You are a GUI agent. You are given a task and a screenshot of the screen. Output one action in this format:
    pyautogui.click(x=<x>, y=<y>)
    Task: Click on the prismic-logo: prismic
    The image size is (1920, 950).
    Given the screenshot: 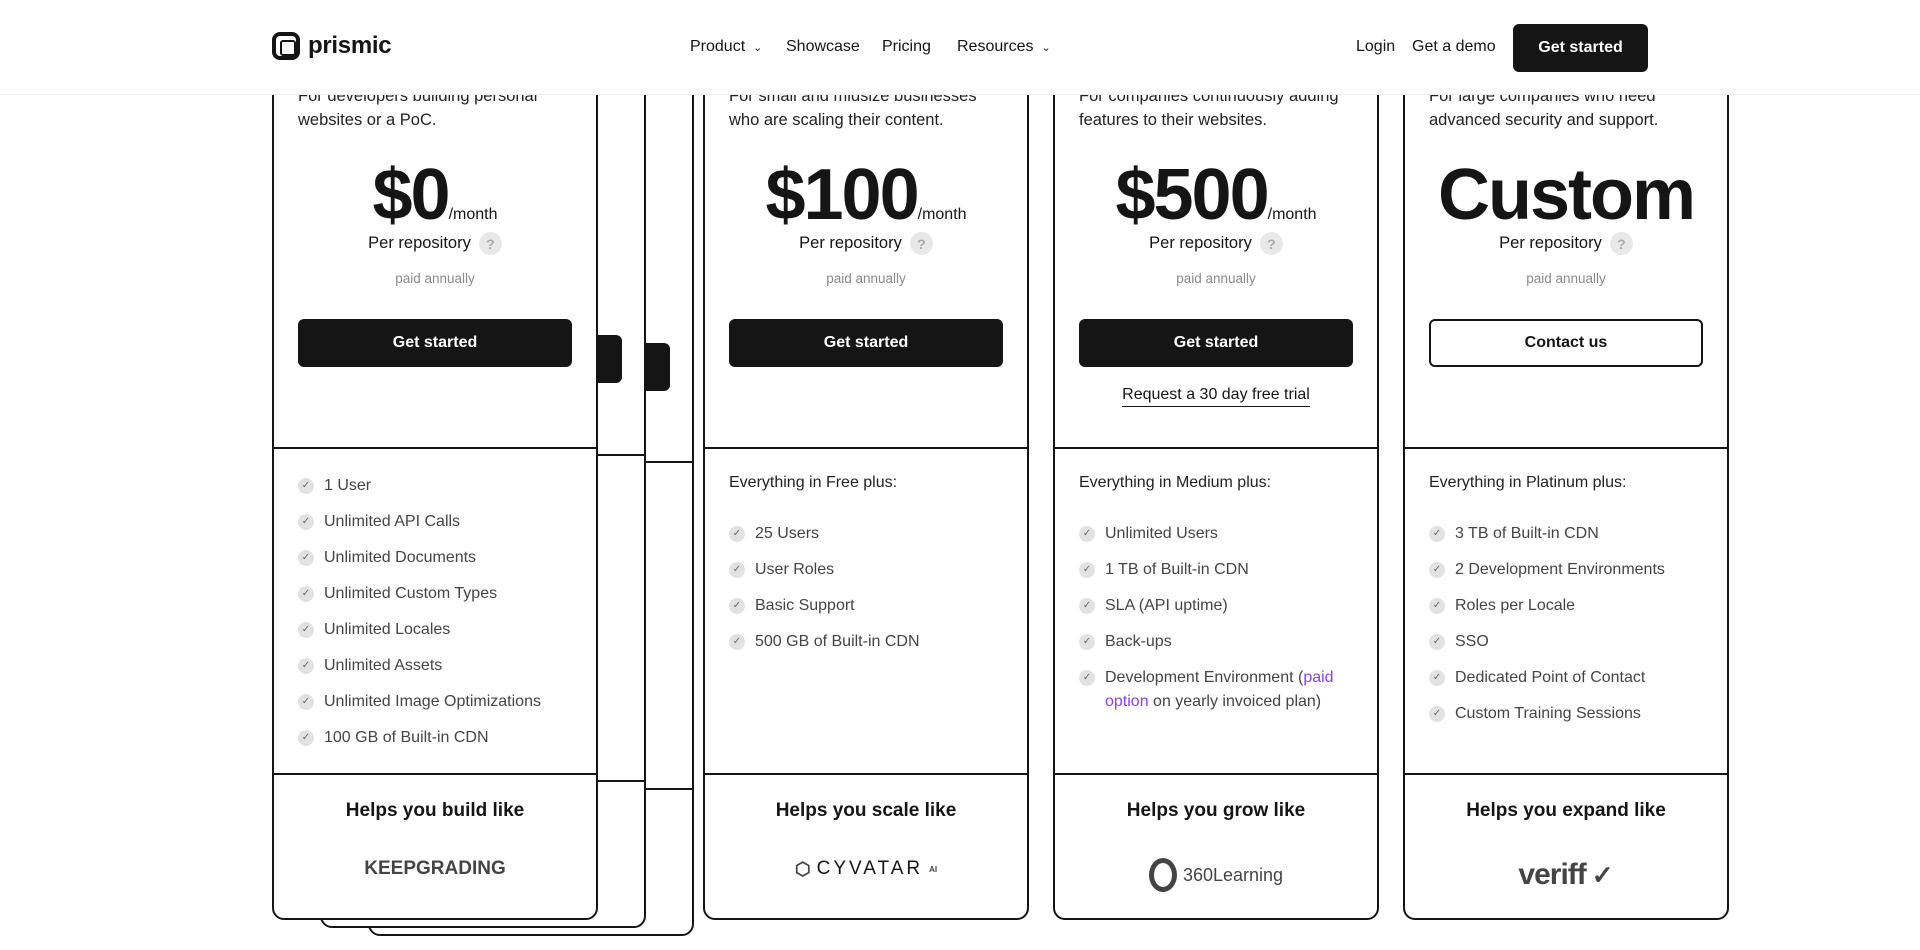 What is the action you would take?
    pyautogui.click(x=332, y=46)
    